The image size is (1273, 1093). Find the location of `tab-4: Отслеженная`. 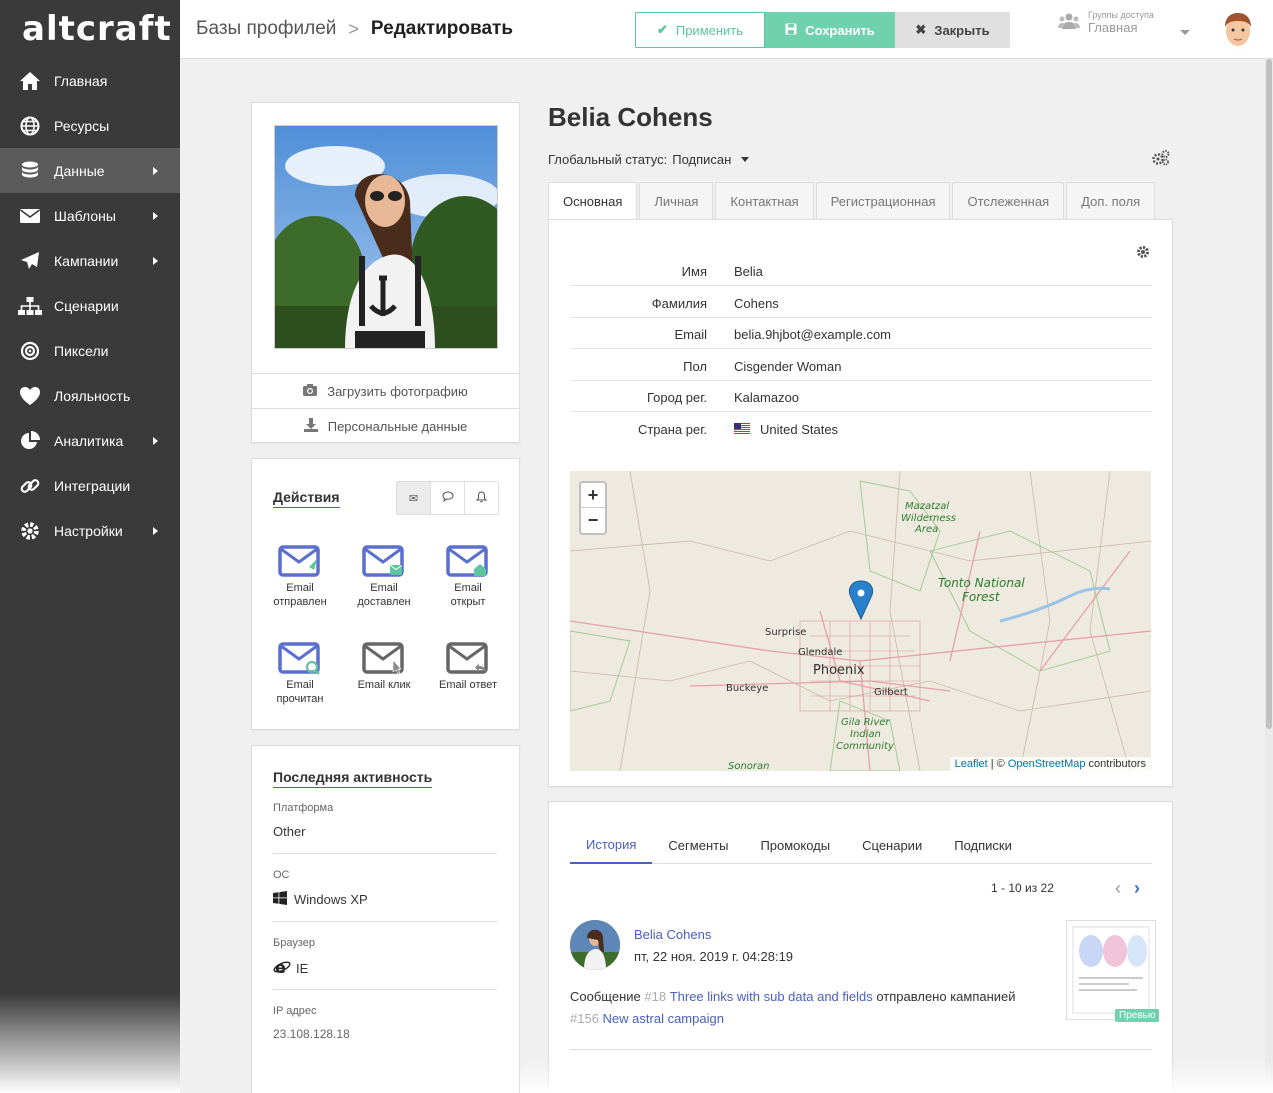

tab-4: Отслеженная is located at coordinates (1008, 201).